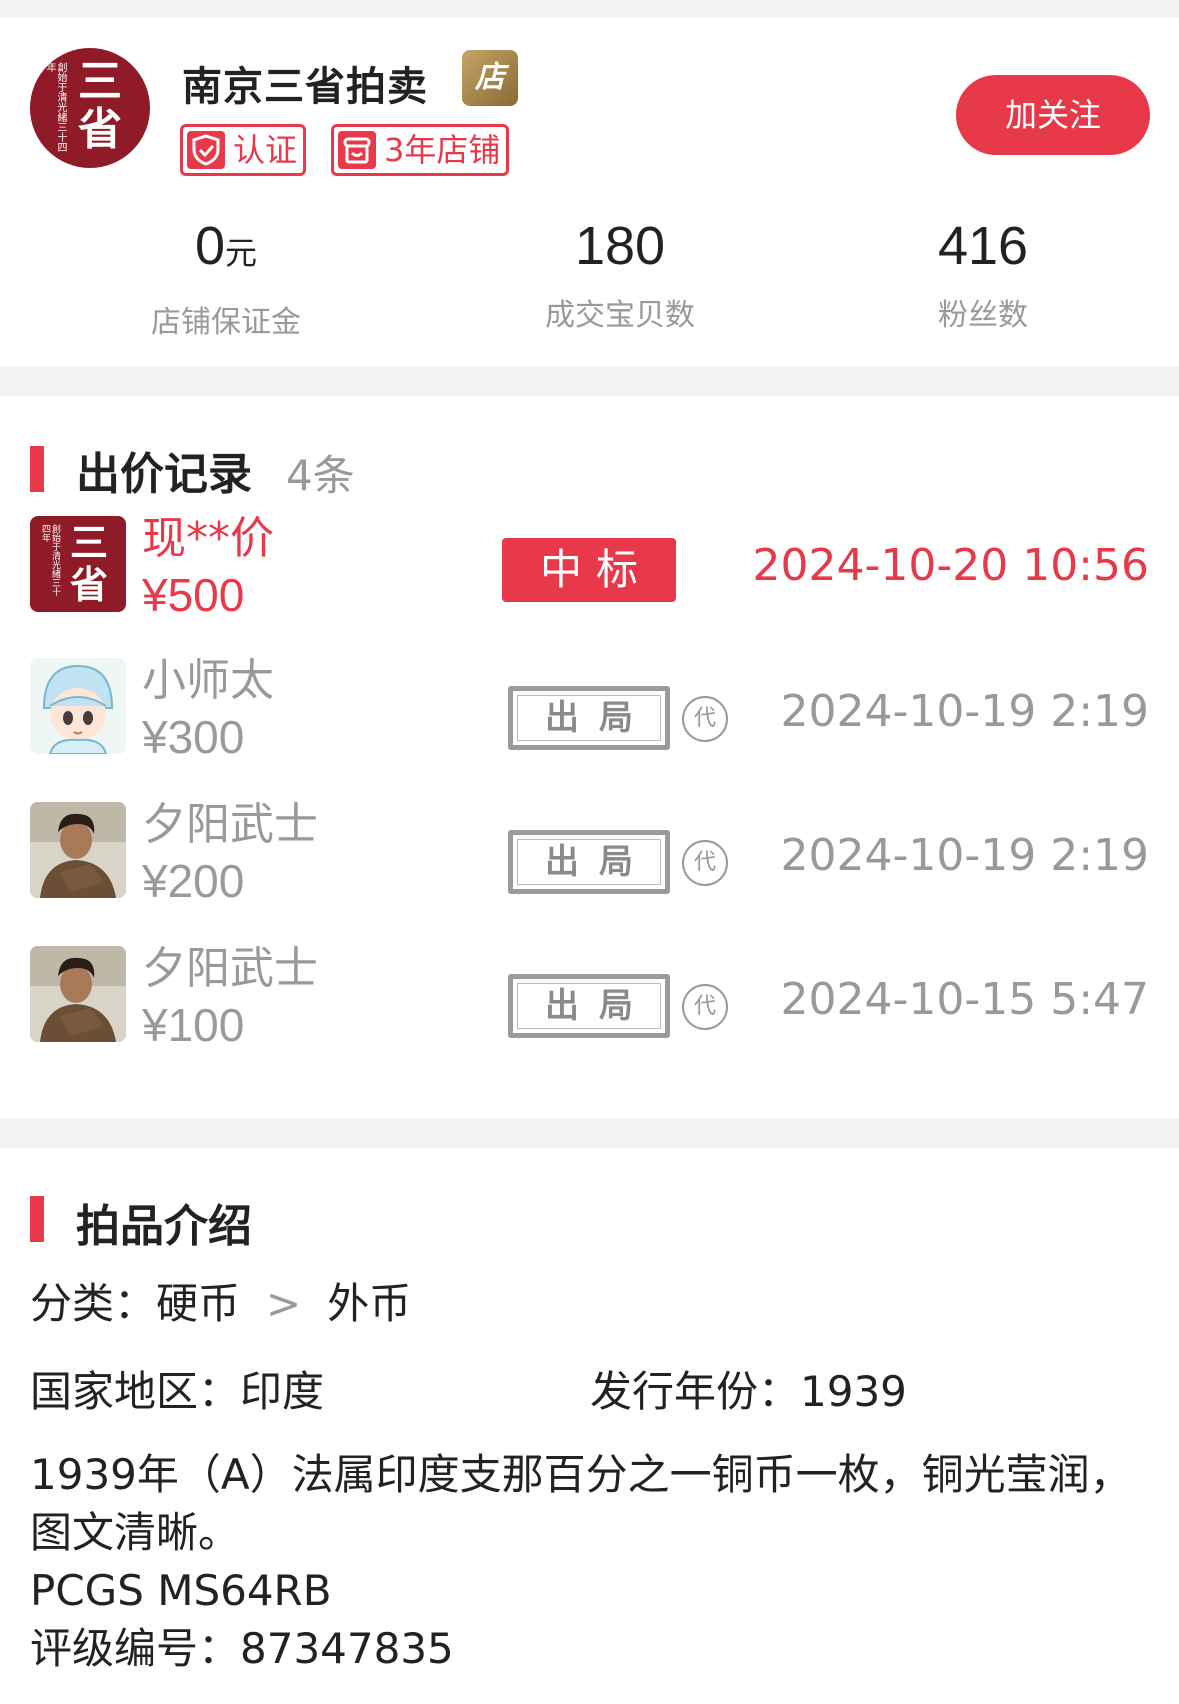  What do you see at coordinates (965, 999) in the screenshot?
I see `bid-time: 2024-10-15 5:47` at bounding box center [965, 999].